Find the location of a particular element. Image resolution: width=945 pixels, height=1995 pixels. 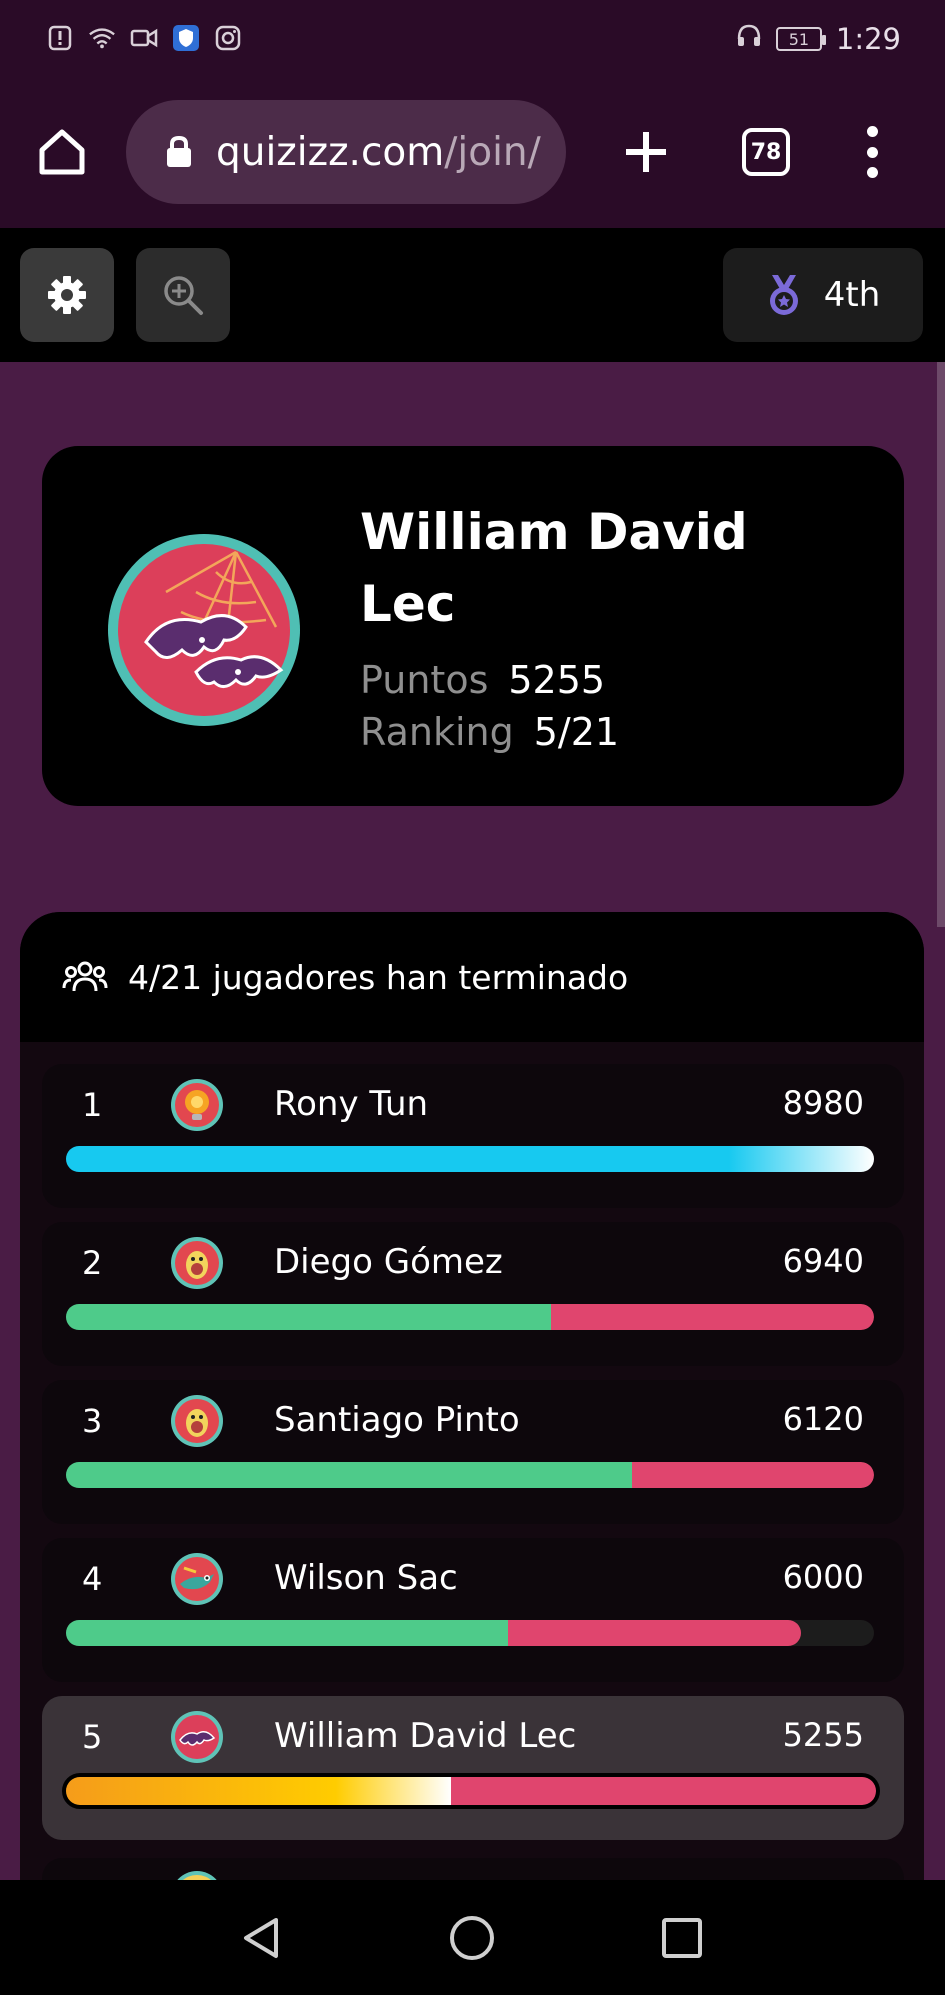

player-rank: 1 is located at coordinates (92, 1105).